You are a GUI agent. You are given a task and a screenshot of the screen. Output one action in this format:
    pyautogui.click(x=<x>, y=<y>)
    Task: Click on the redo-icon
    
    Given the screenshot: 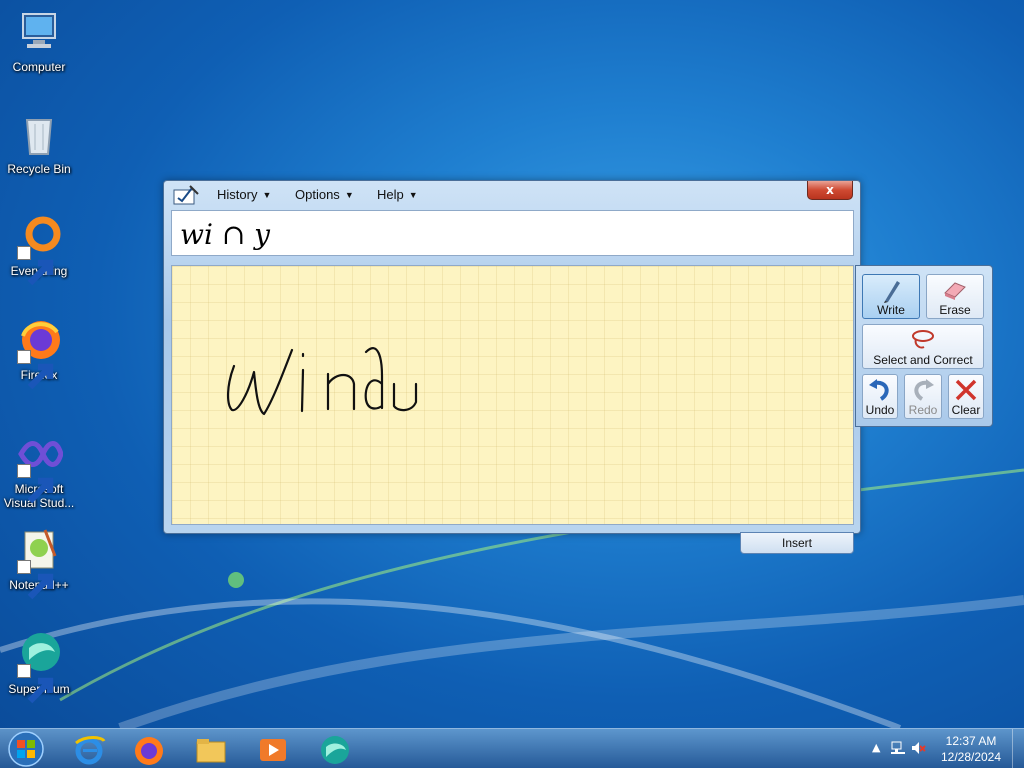 What is the action you would take?
    pyautogui.click(x=924, y=390)
    